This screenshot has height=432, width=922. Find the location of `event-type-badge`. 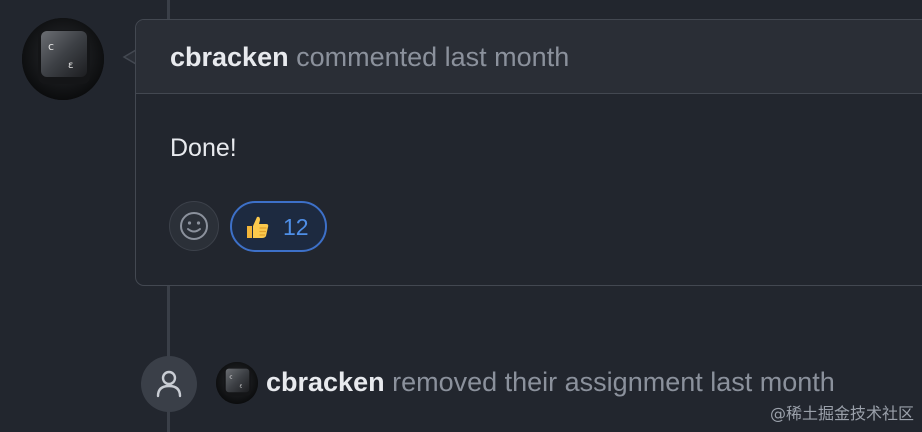

event-type-badge is located at coordinates (169, 384).